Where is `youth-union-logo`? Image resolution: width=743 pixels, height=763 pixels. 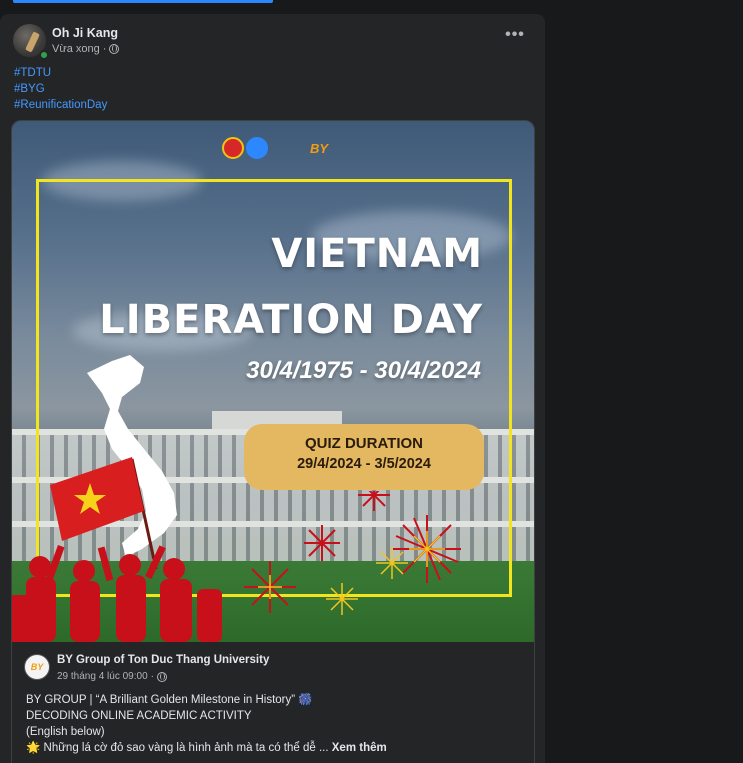 youth-union-logo is located at coordinates (233, 148).